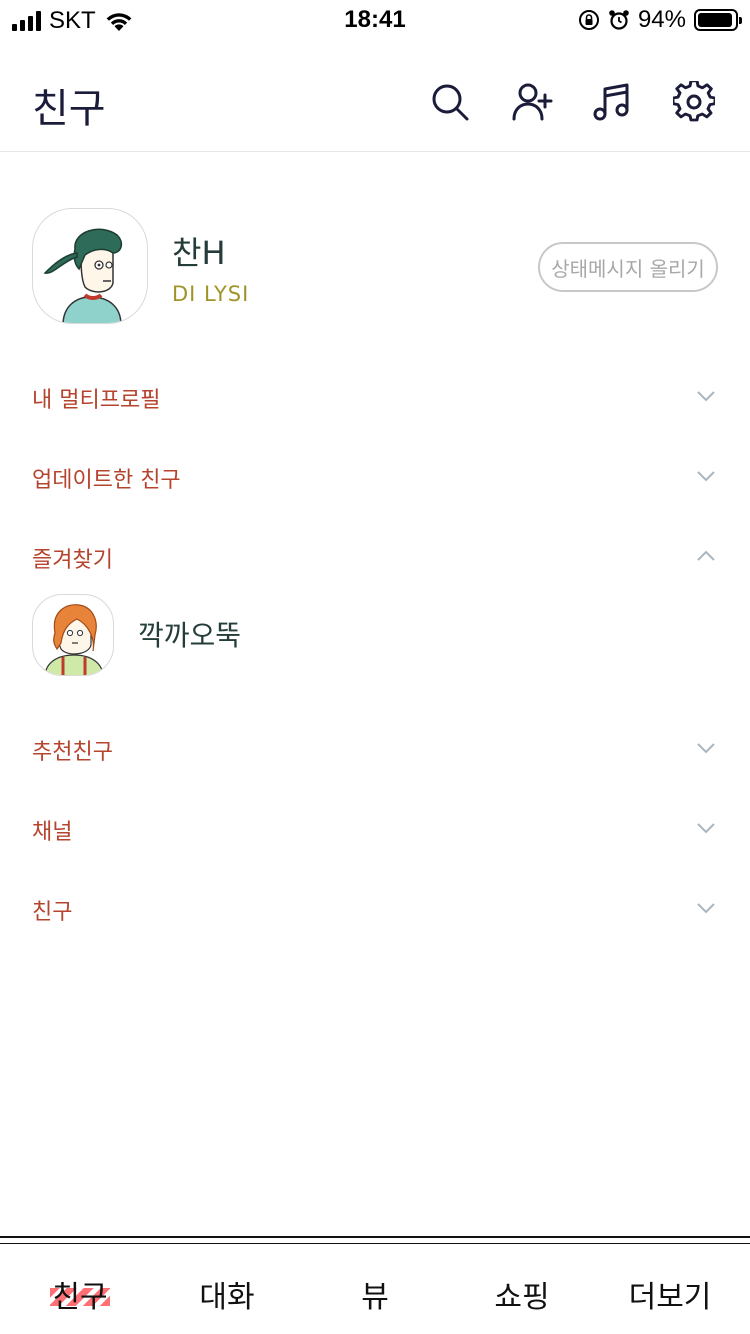 This screenshot has height=1334, width=750. Describe the element at coordinates (375, 828) in the screenshot. I see `section-channels: 채널` at that location.